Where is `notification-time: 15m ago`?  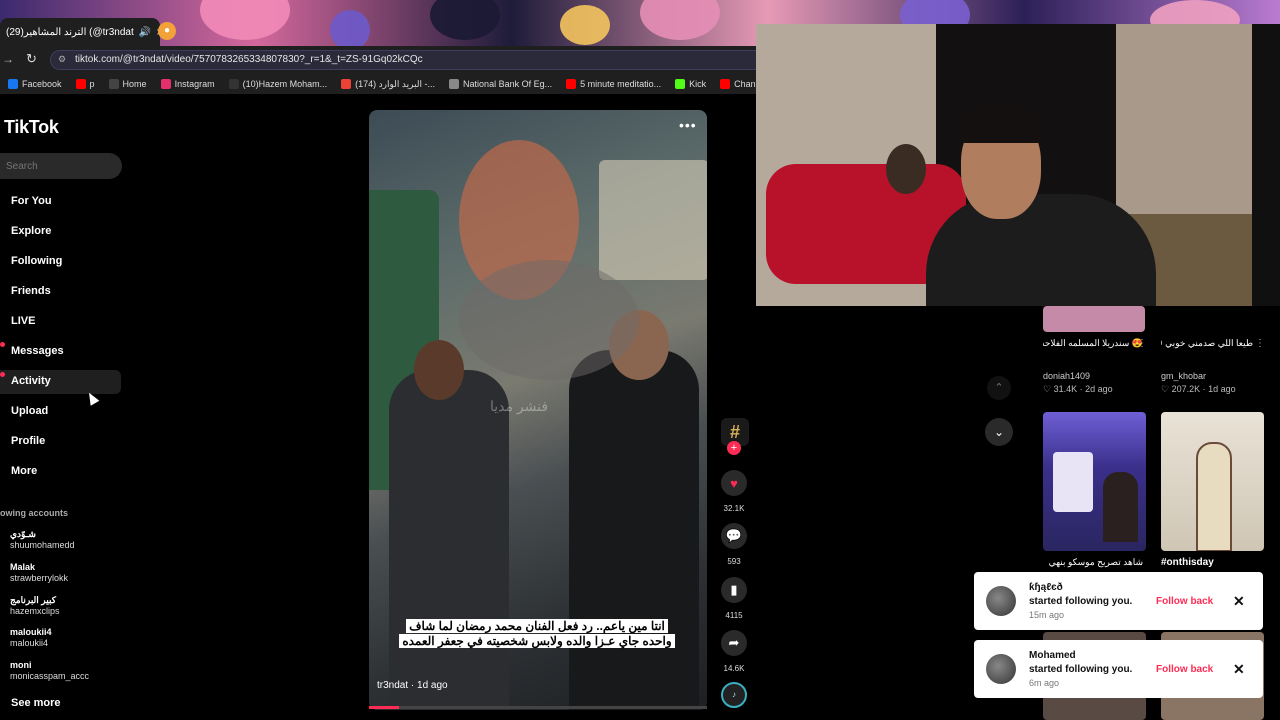
notification-time: 15m ago is located at coordinates (1047, 615).